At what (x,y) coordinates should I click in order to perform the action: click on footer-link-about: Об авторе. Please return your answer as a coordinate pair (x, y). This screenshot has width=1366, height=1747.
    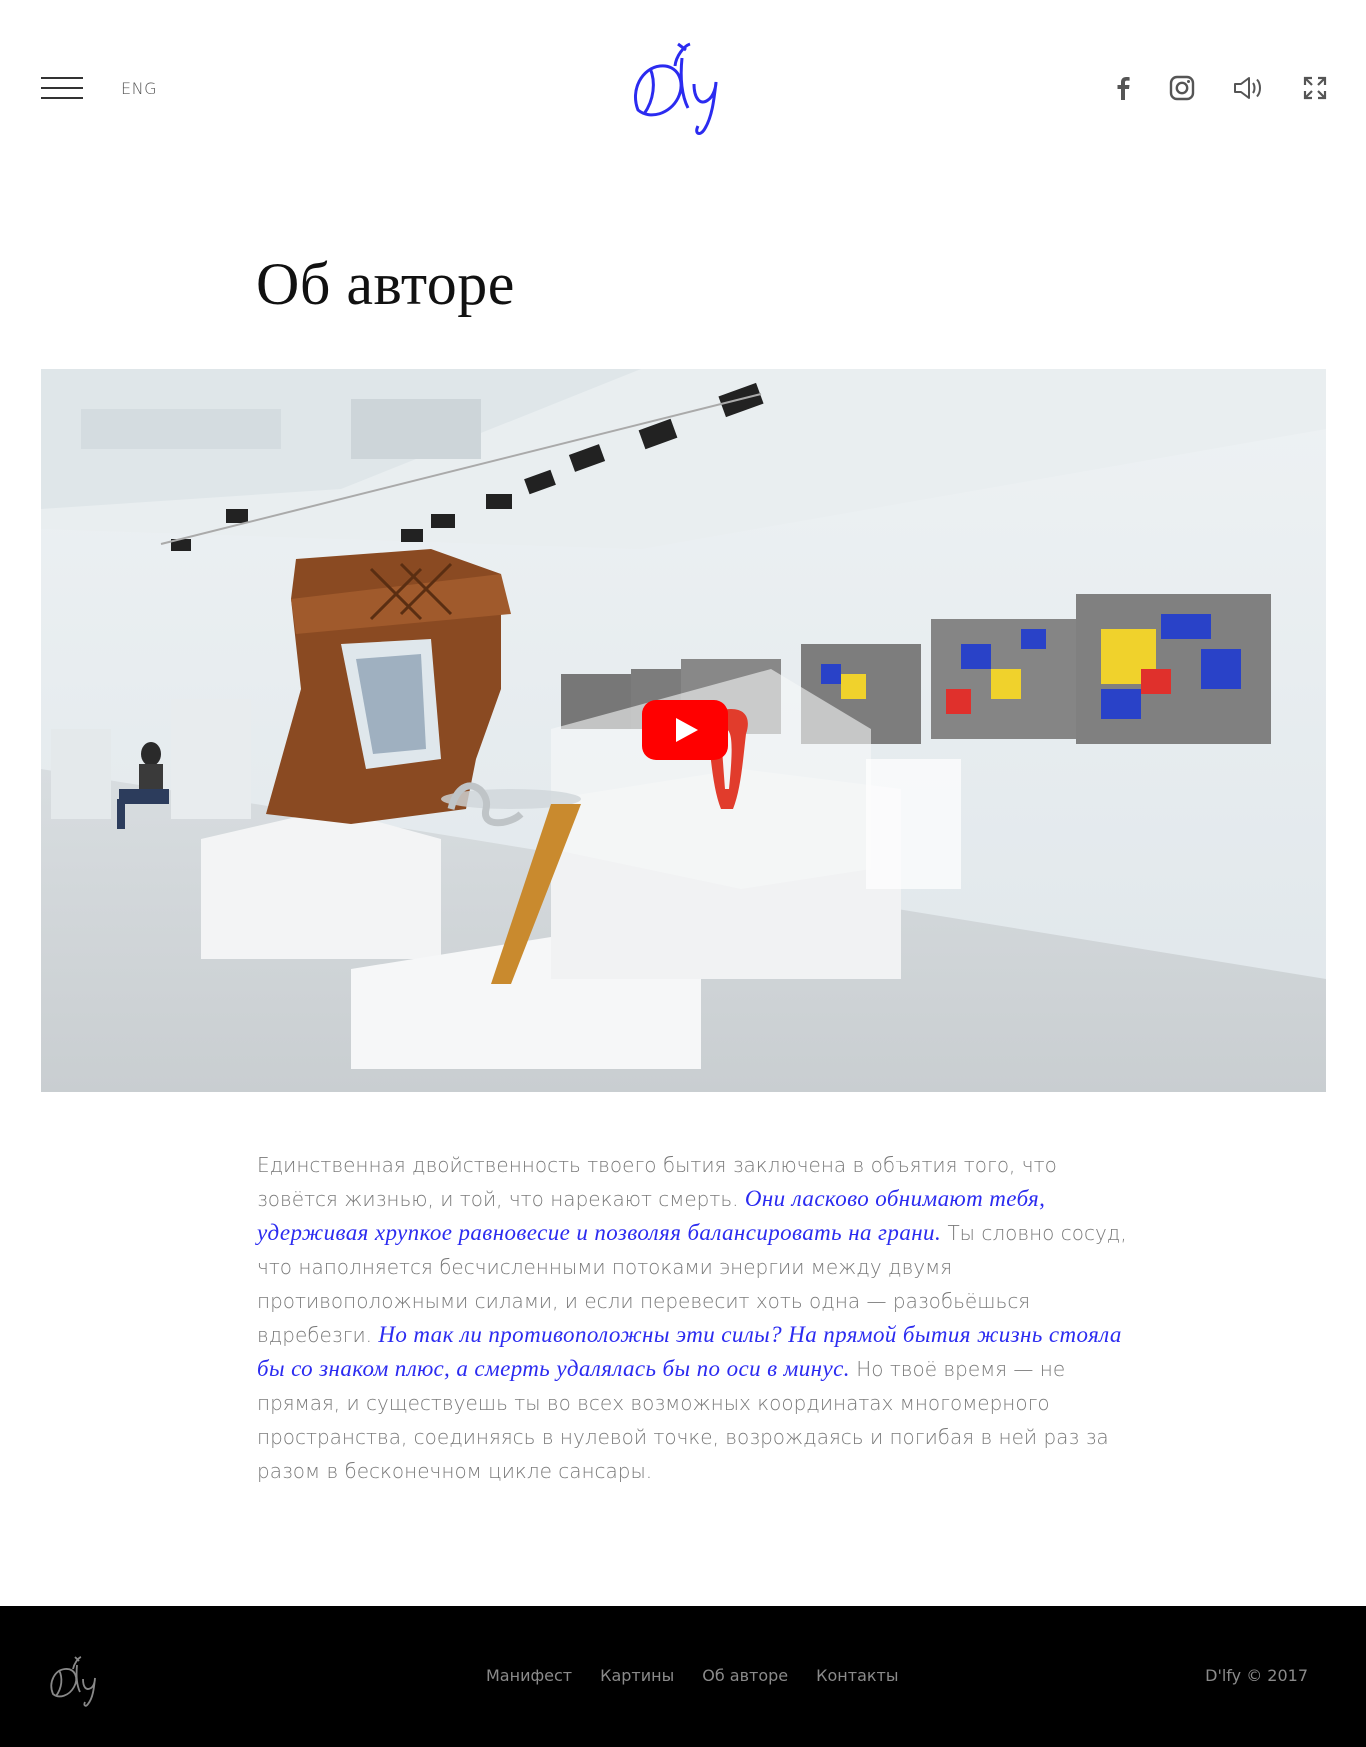
    Looking at the image, I should click on (745, 1675).